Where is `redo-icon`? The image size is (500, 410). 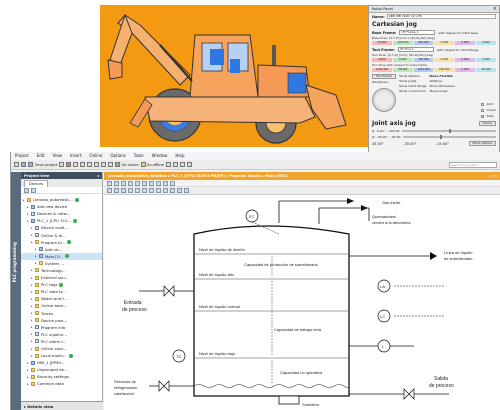
redo-icon is located at coordinates (83, 164).